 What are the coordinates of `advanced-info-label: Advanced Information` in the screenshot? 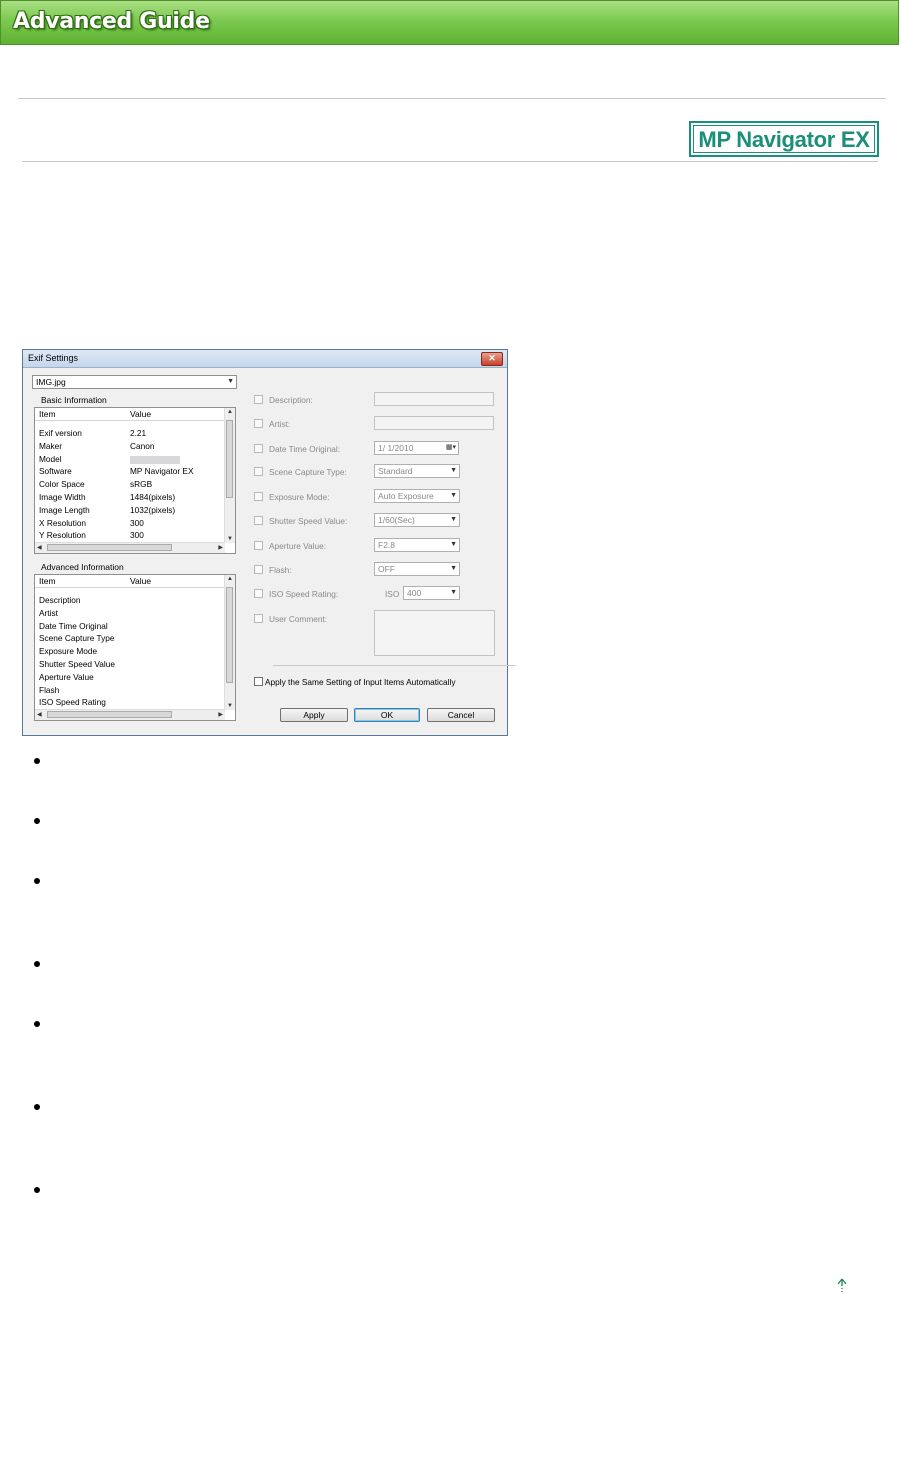 It's located at (82, 567).